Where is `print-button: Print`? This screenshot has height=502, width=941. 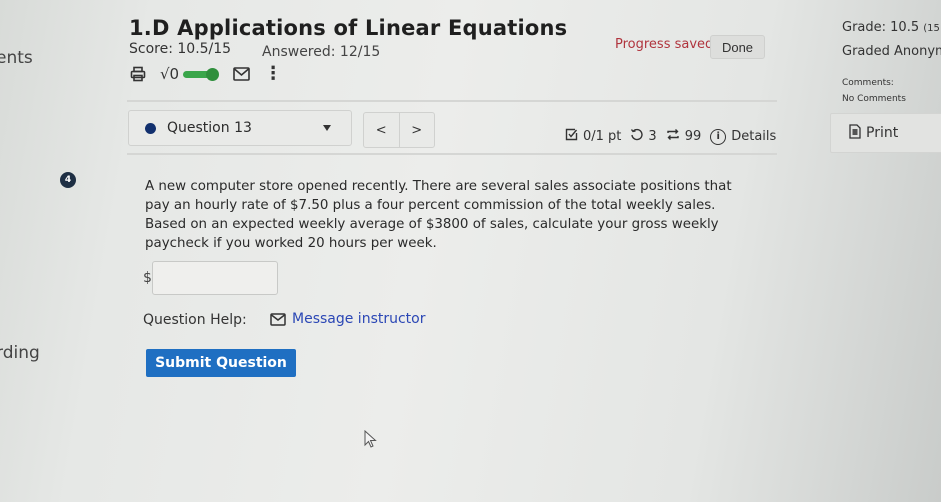
print-button: Print is located at coordinates (885, 133).